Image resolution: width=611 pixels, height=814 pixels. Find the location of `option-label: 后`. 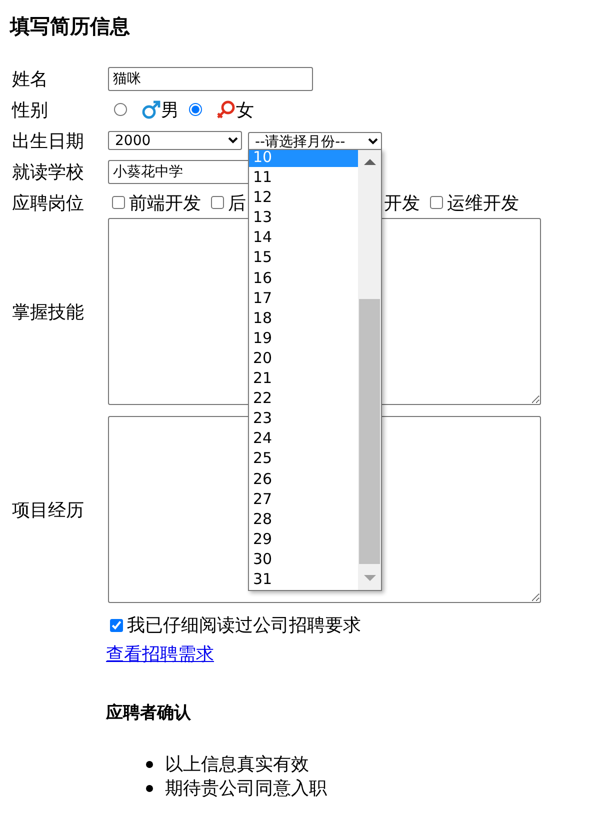

option-label: 后 is located at coordinates (237, 203).